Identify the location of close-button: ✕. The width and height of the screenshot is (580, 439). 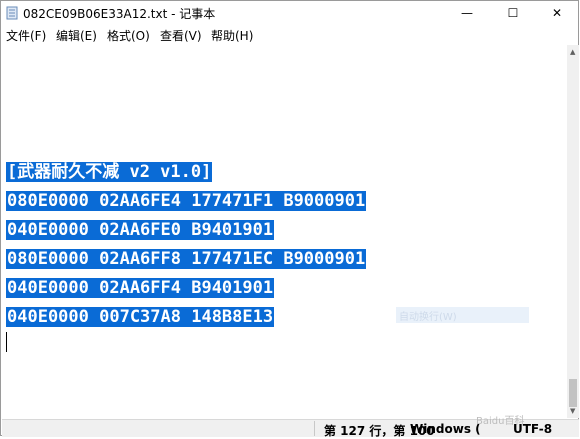
(557, 13).